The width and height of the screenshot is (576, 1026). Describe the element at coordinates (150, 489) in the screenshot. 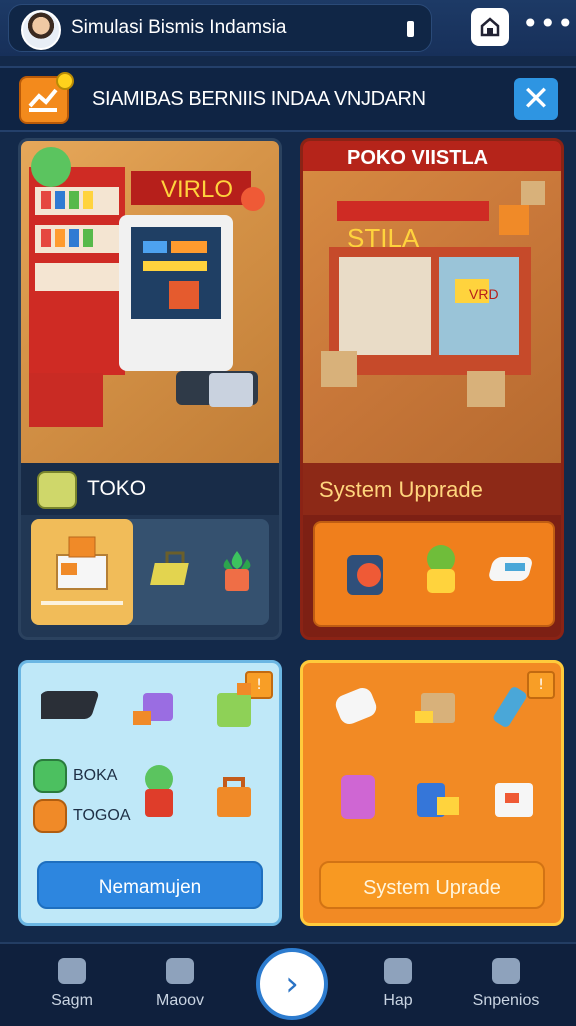

I see `section-title-toko: TOKO` at that location.